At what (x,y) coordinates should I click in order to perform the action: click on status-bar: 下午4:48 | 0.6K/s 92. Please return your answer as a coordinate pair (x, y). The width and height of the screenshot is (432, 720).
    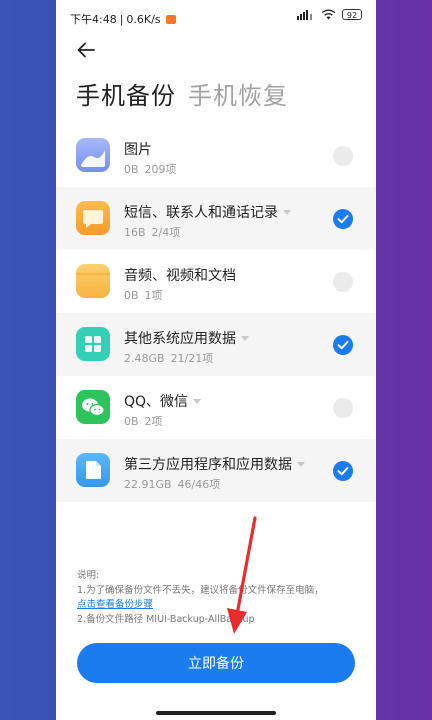
    Looking at the image, I should click on (216, 17).